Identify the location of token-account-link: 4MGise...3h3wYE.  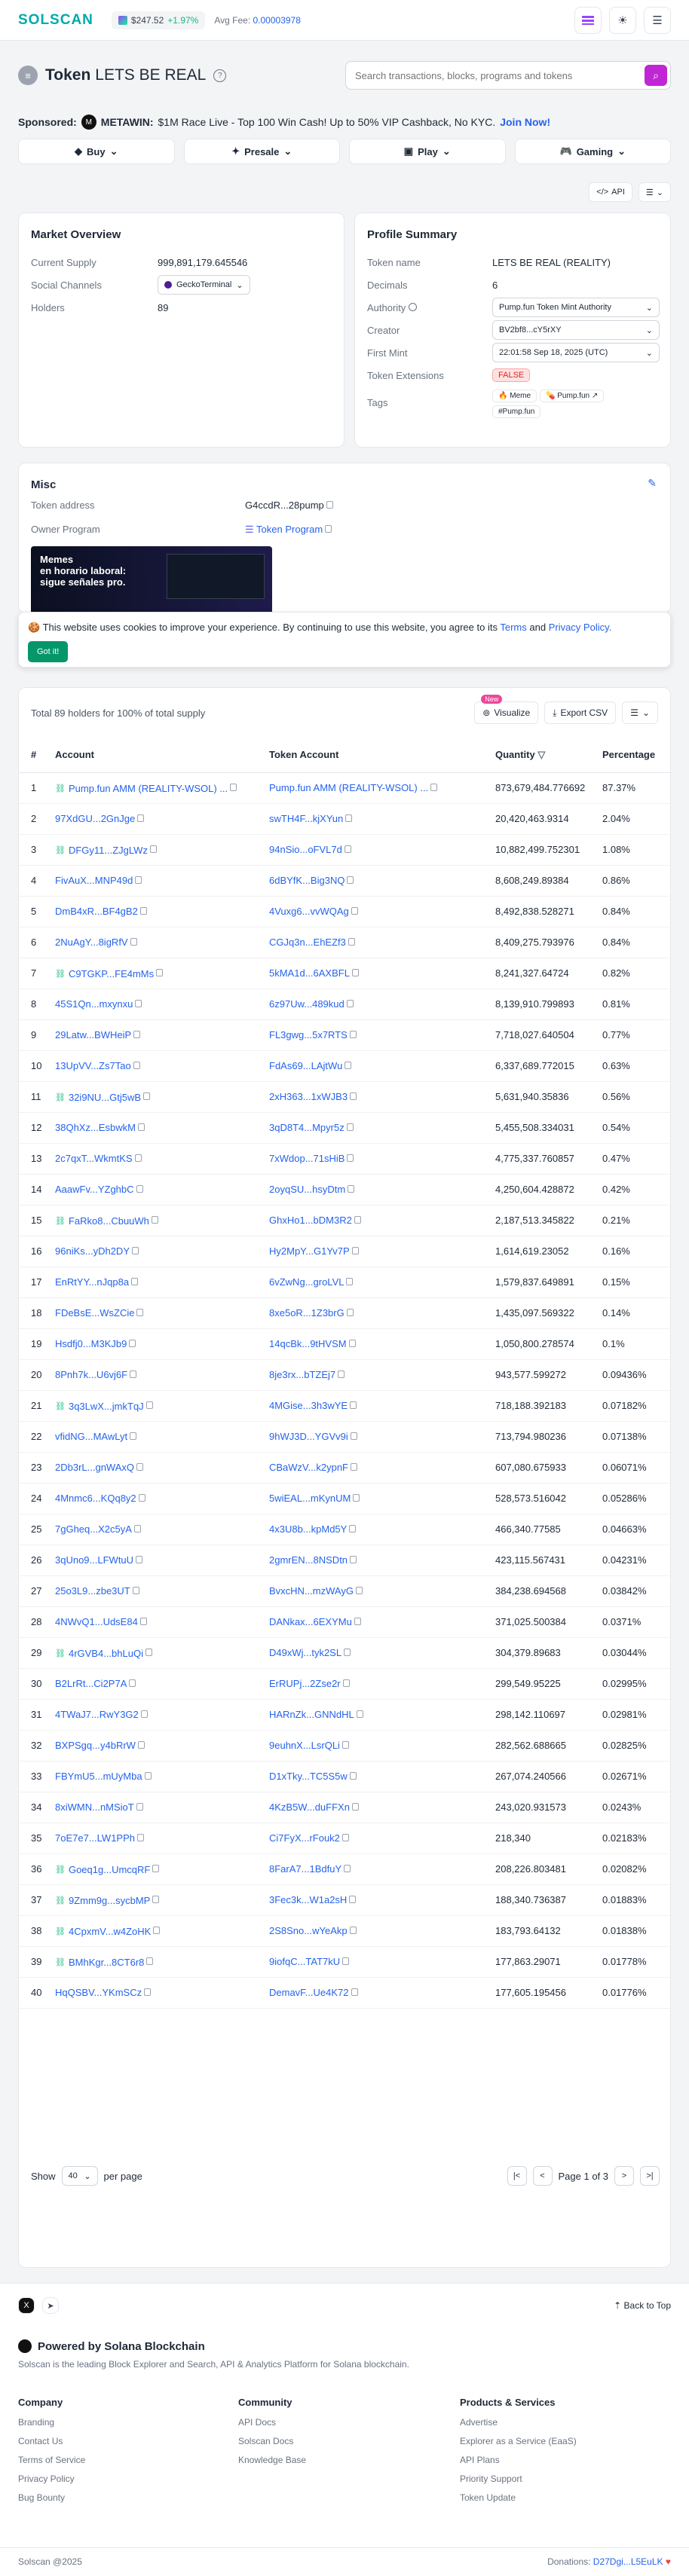
(308, 1405).